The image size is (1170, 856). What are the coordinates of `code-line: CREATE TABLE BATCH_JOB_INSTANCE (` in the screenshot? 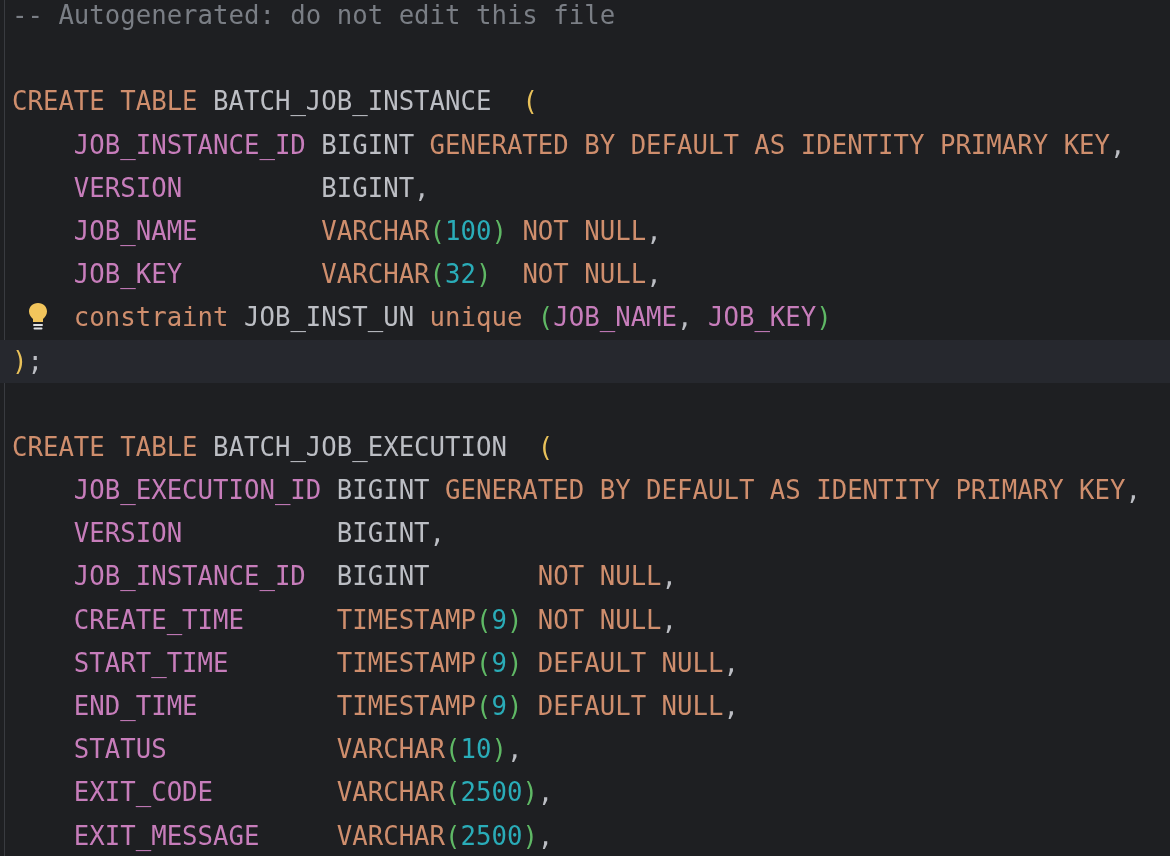 It's located at (275, 102).